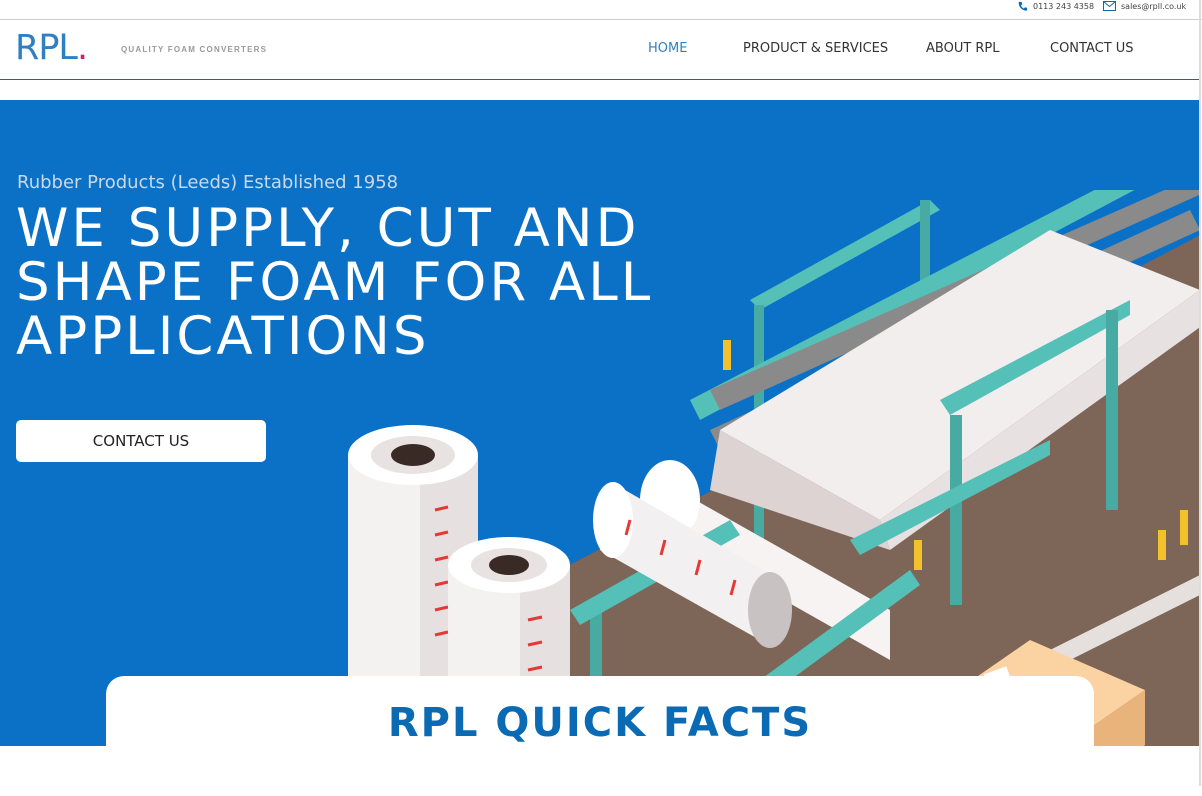  Describe the element at coordinates (600, 723) in the screenshot. I see `quick-facts-heading: RPL QUICK FACTS` at that location.